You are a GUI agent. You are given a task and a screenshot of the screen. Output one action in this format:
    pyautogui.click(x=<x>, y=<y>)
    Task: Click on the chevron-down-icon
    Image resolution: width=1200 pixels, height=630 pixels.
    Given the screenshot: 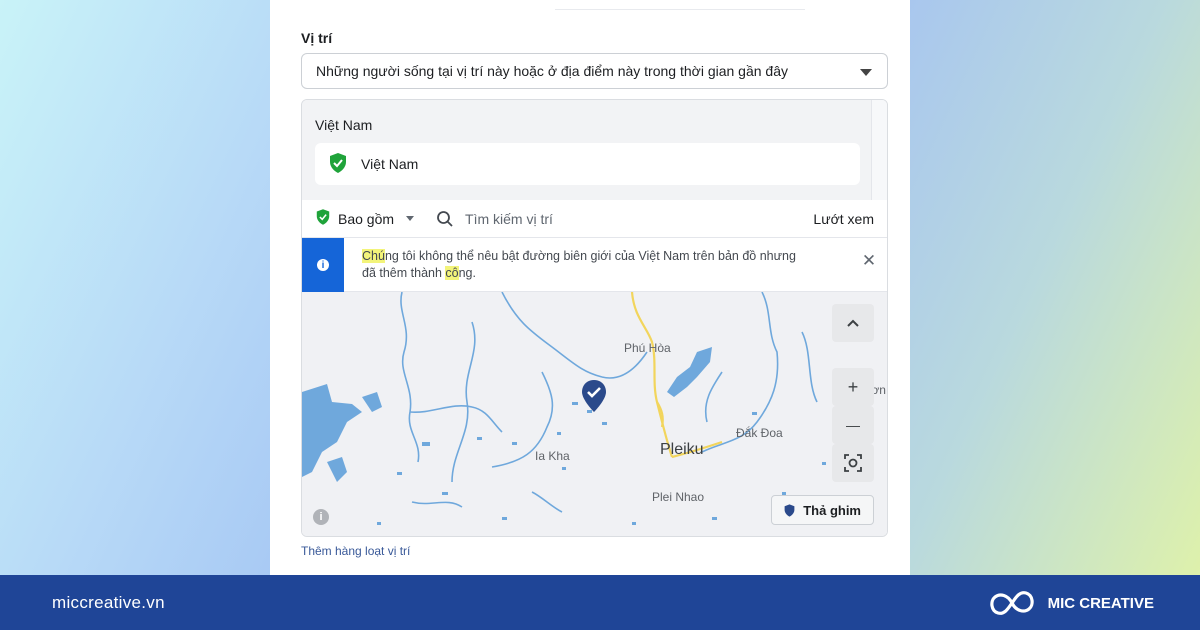 What is the action you would take?
    pyautogui.click(x=410, y=218)
    